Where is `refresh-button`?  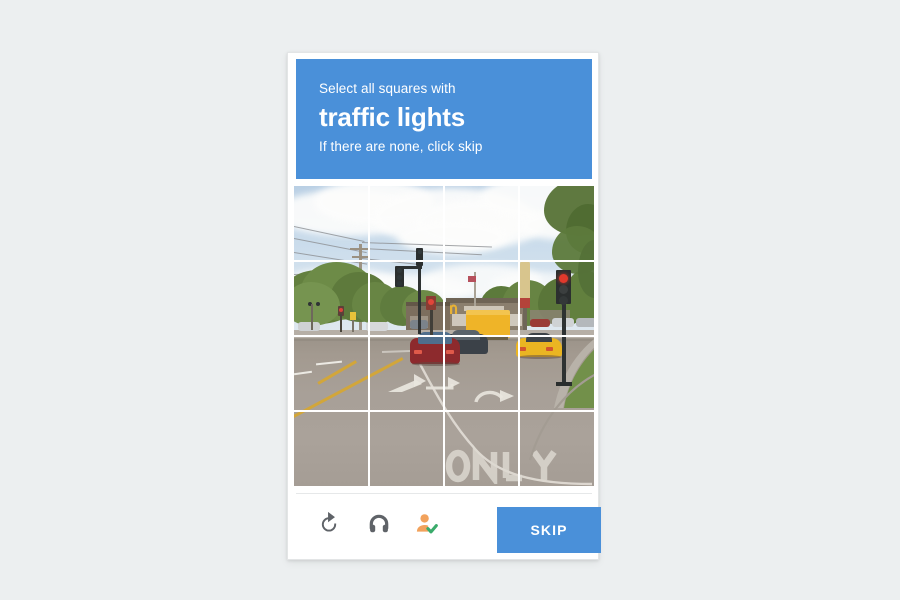
refresh-button is located at coordinates (329, 524).